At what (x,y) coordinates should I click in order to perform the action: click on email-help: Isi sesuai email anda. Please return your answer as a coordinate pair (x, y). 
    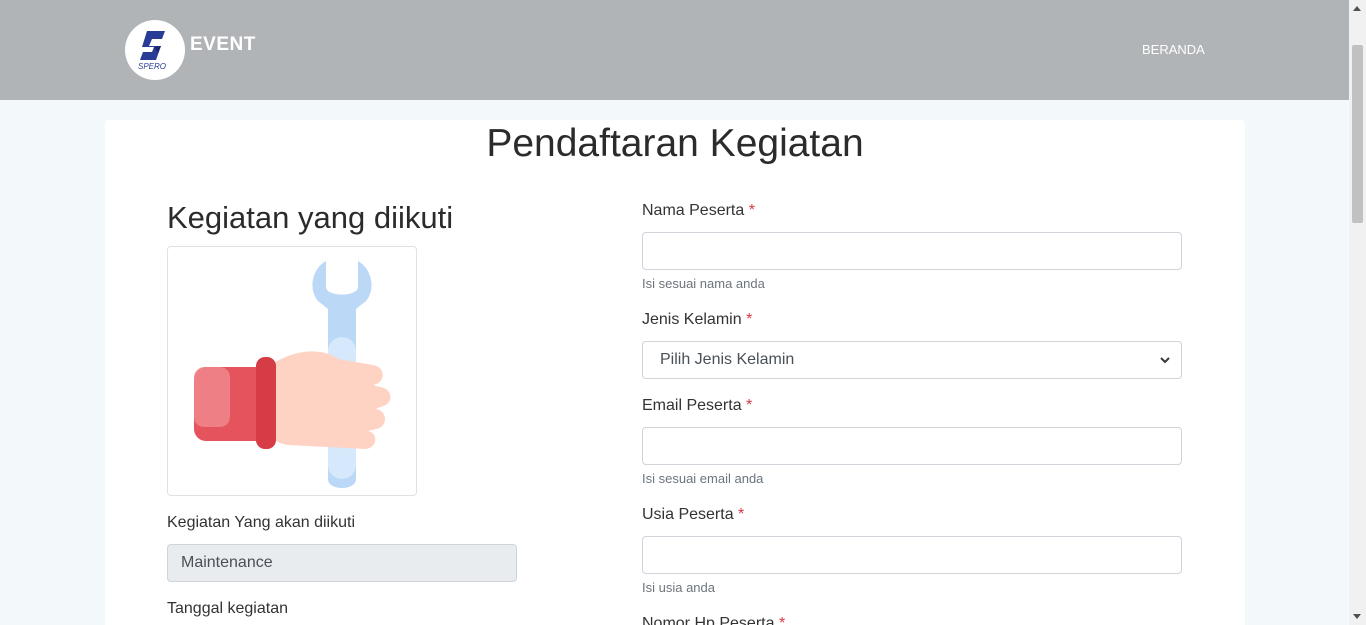
    Looking at the image, I should click on (703, 478).